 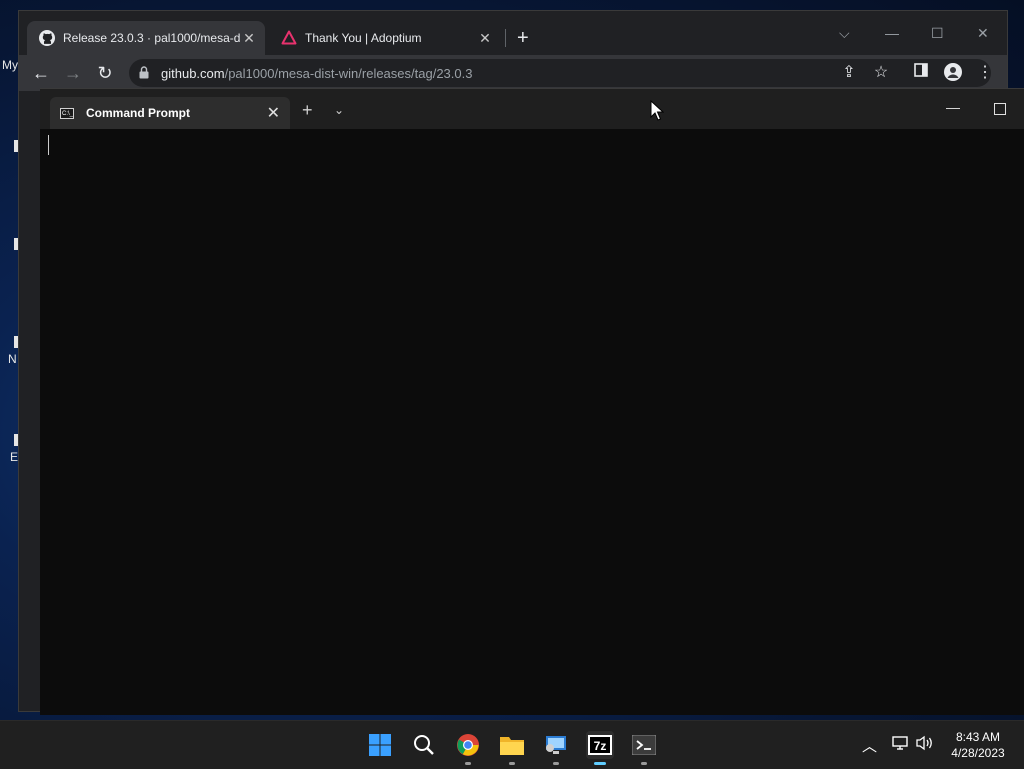 What do you see at coordinates (138, 113) in the screenshot?
I see `terminal-tab-title: Command Prompt` at bounding box center [138, 113].